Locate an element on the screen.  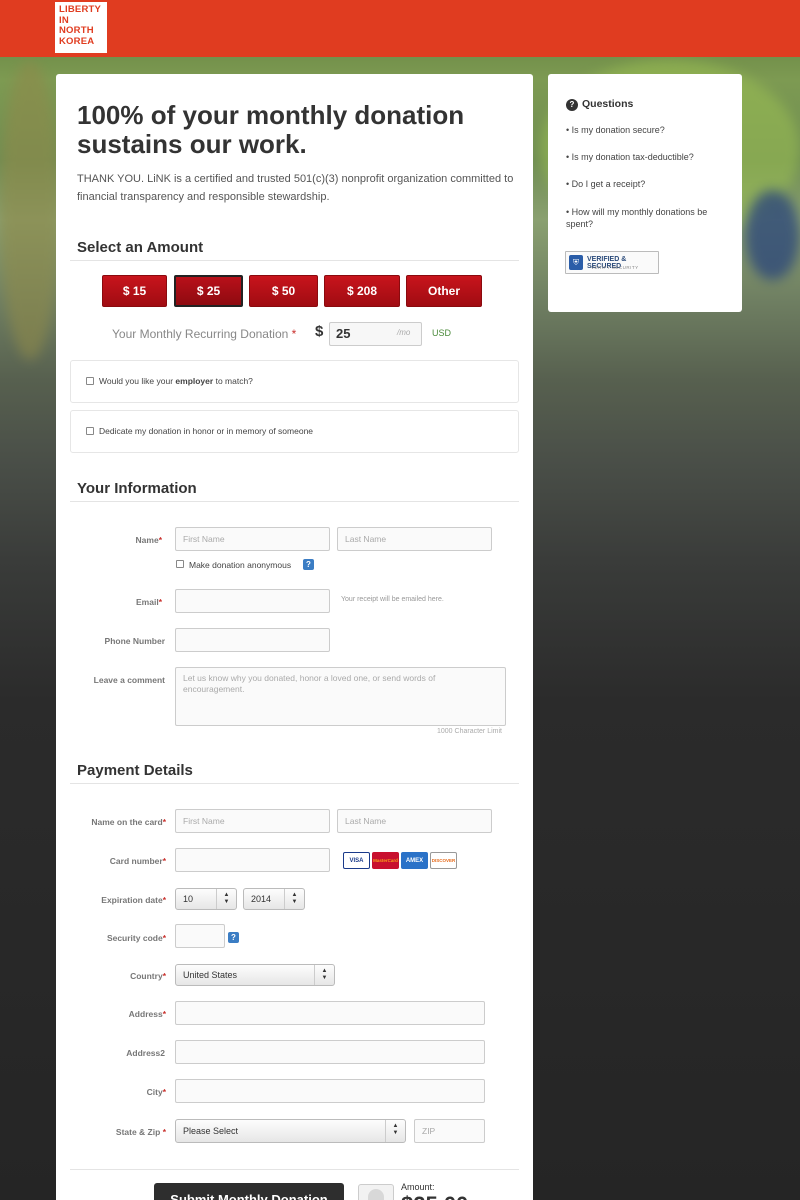
amount-button-15: $ 15 is located at coordinates (134, 291).